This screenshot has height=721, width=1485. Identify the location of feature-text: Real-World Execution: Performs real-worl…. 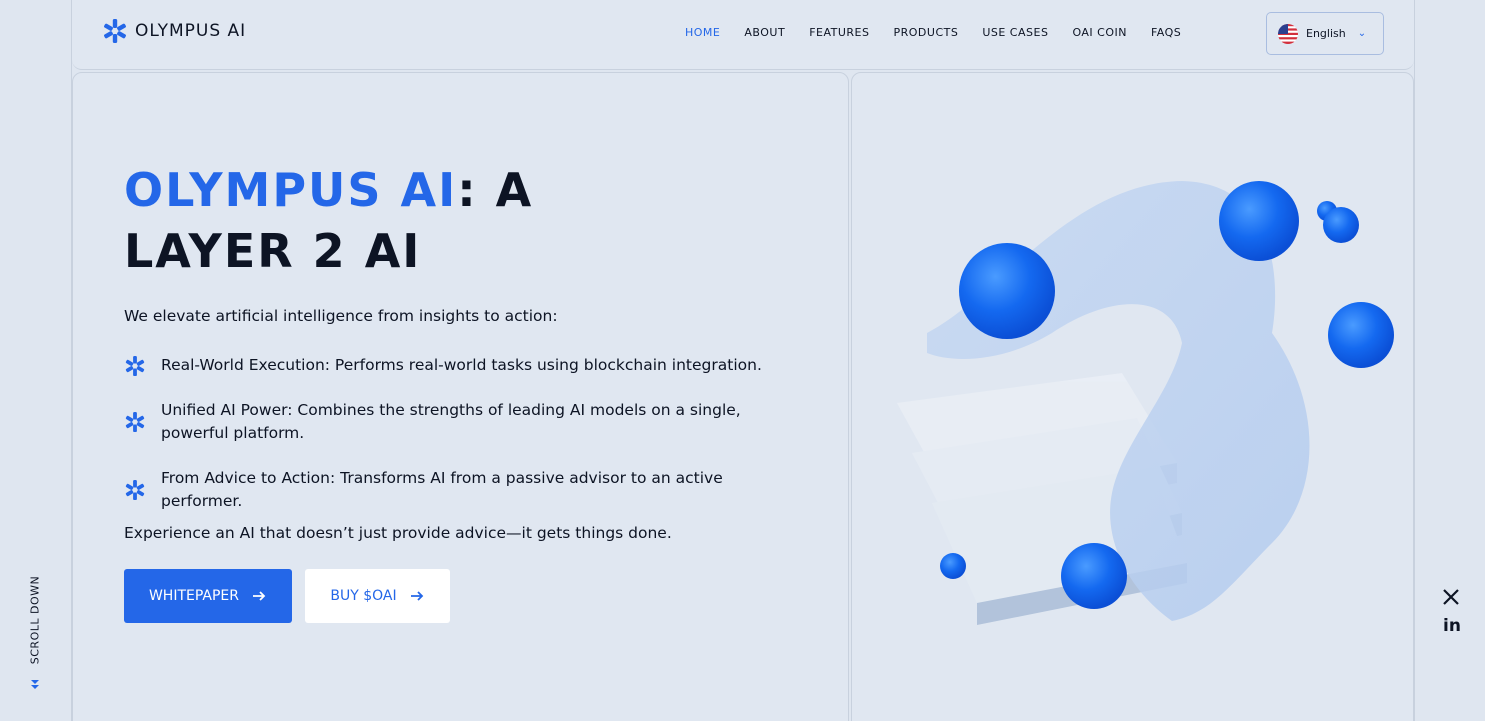
(461, 365).